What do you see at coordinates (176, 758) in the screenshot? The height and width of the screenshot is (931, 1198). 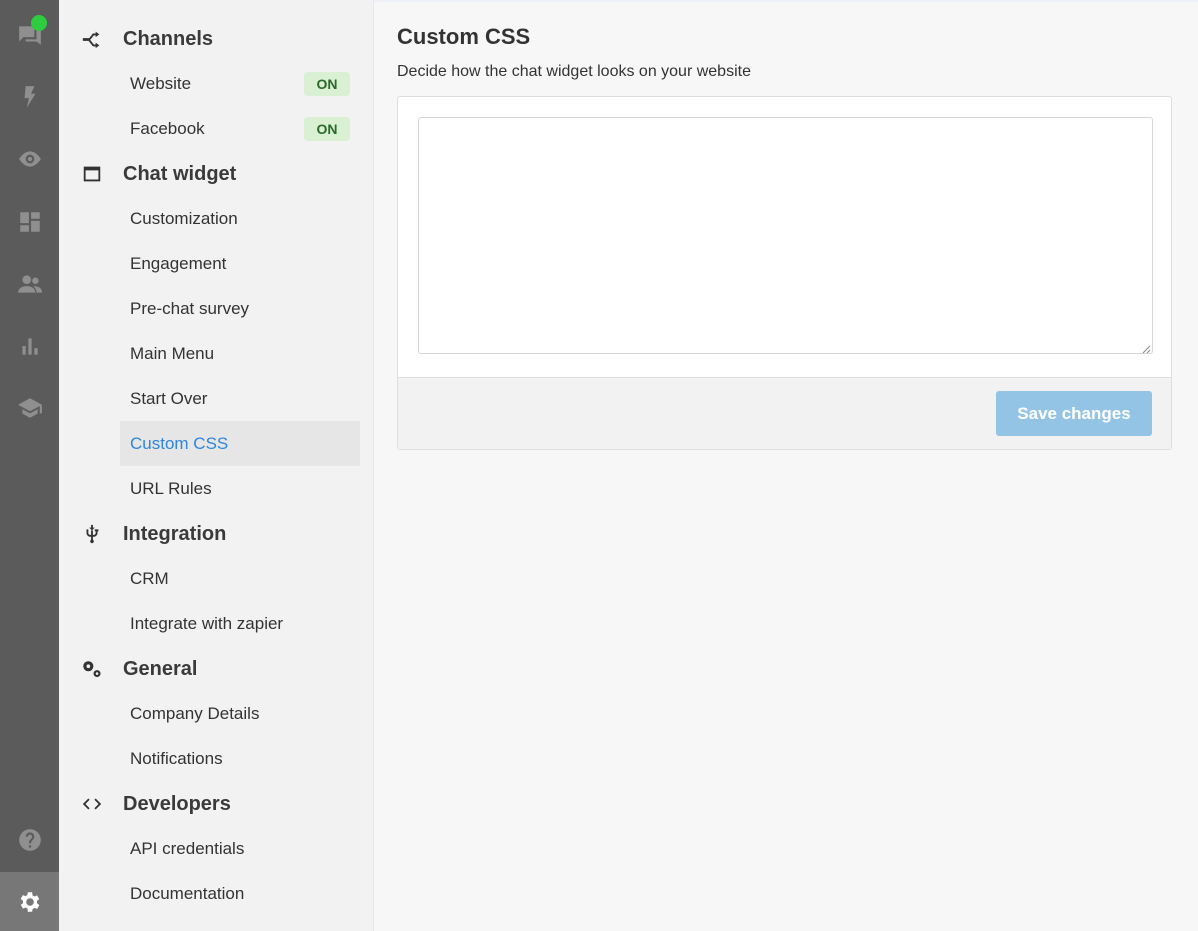 I see `sidebar-item-label: Notifications` at bounding box center [176, 758].